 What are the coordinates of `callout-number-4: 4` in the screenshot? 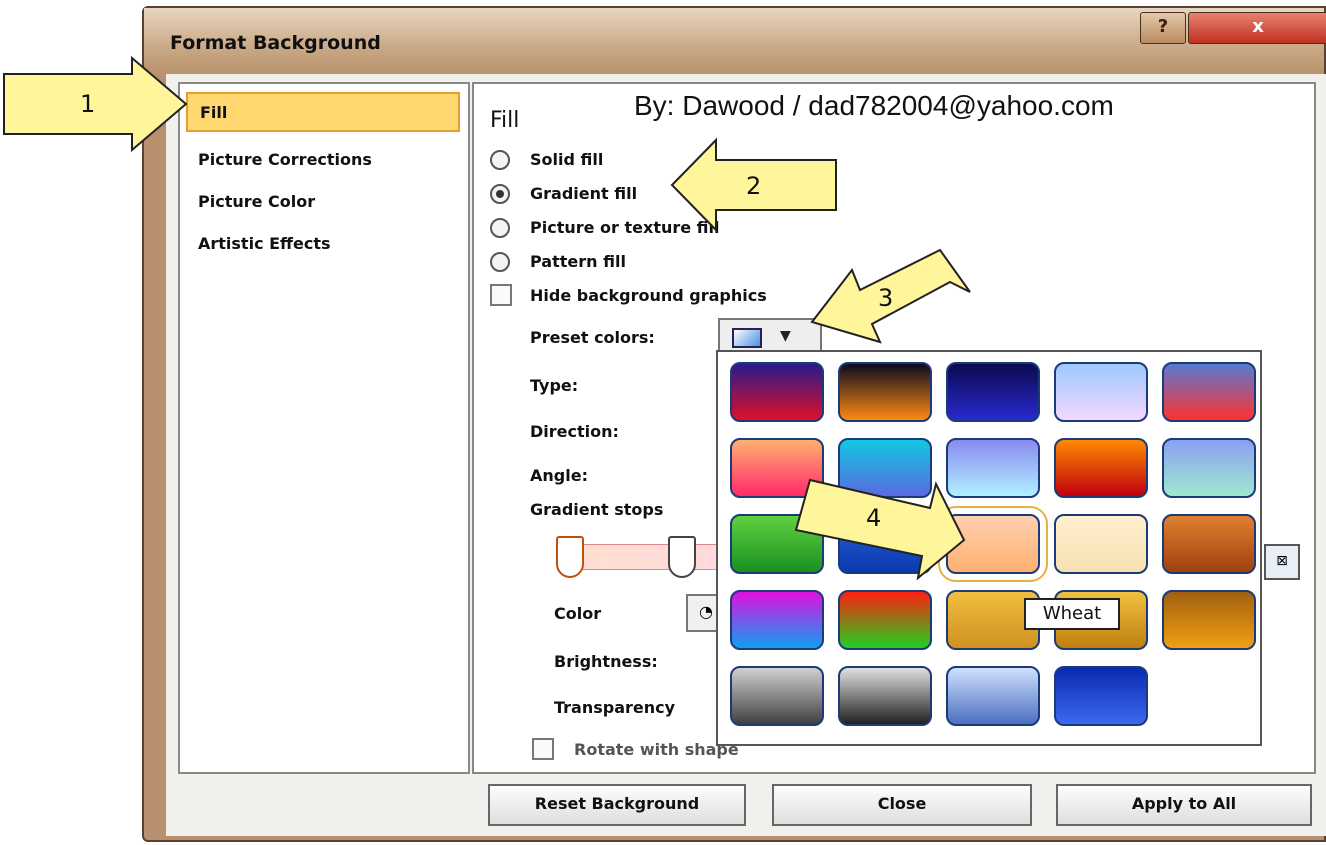 It's located at (874, 518).